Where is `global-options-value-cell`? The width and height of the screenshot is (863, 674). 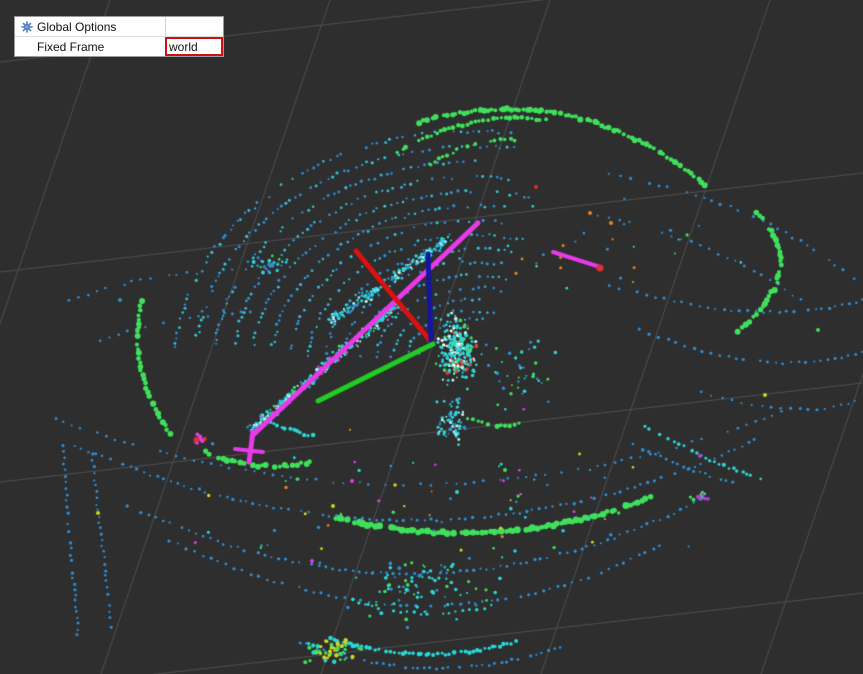
global-options-value-cell is located at coordinates (194, 26).